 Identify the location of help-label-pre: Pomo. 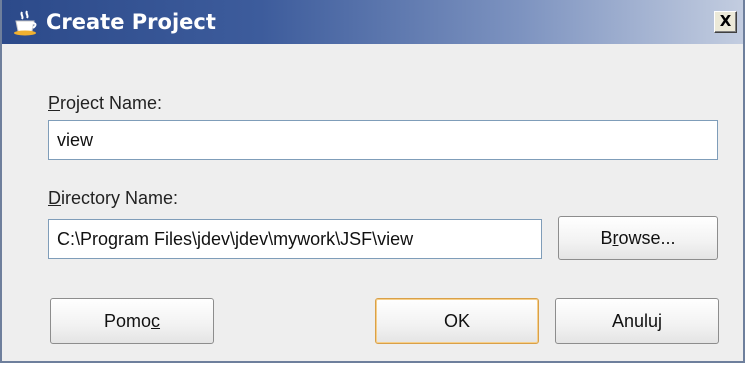
(127, 321).